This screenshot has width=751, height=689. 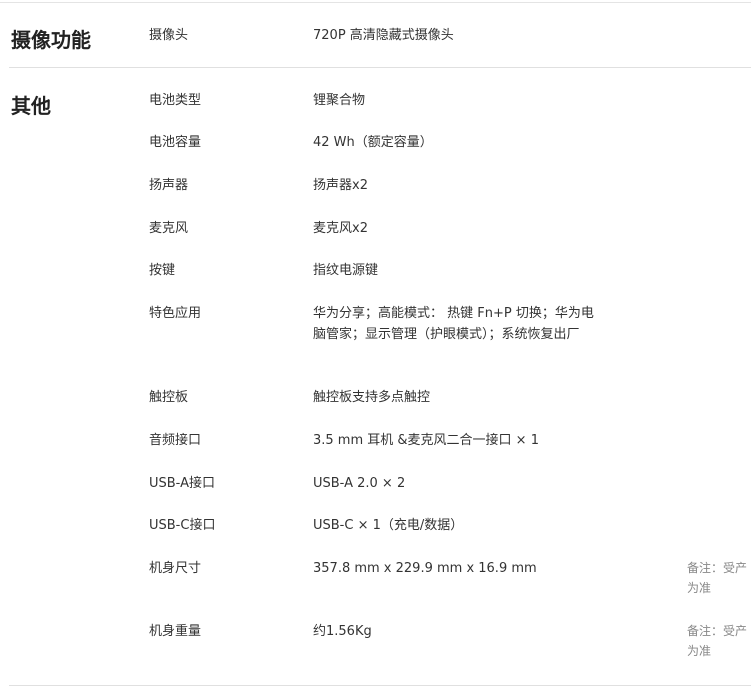 What do you see at coordinates (175, 142) in the screenshot?
I see `spec-label: 电池容量` at bounding box center [175, 142].